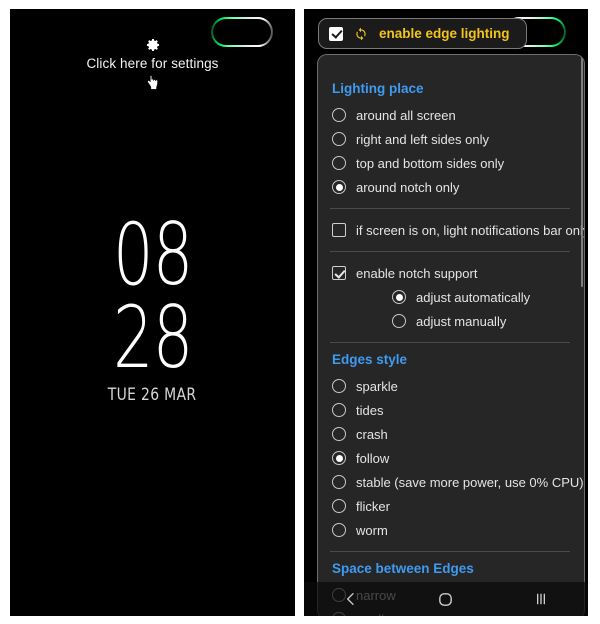 The image size is (600, 624). What do you see at coordinates (372, 530) in the screenshot?
I see `option-label: worm` at bounding box center [372, 530].